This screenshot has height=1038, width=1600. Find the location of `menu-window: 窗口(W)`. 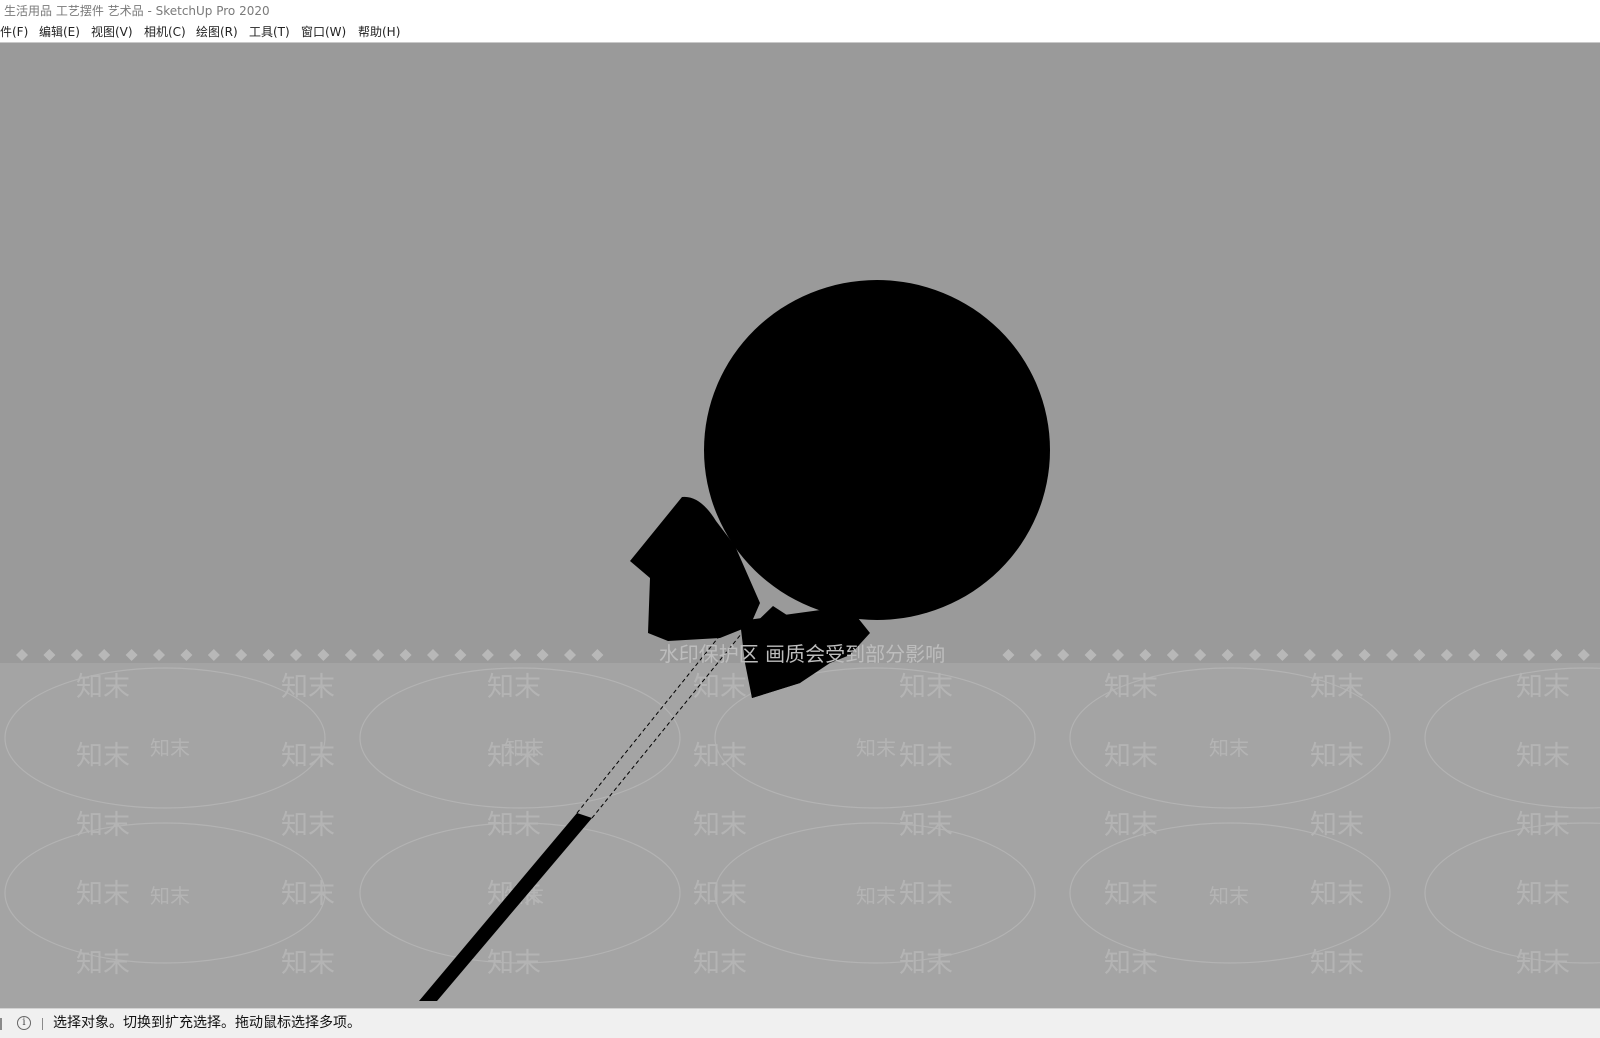

menu-window: 窗口(W) is located at coordinates (323, 32).